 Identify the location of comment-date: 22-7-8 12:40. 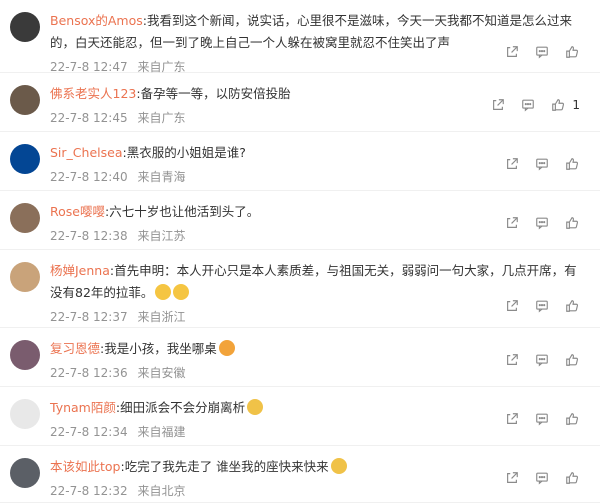
(89, 177).